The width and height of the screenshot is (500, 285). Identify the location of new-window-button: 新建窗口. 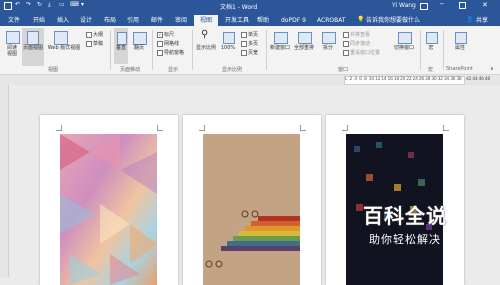
(280, 48).